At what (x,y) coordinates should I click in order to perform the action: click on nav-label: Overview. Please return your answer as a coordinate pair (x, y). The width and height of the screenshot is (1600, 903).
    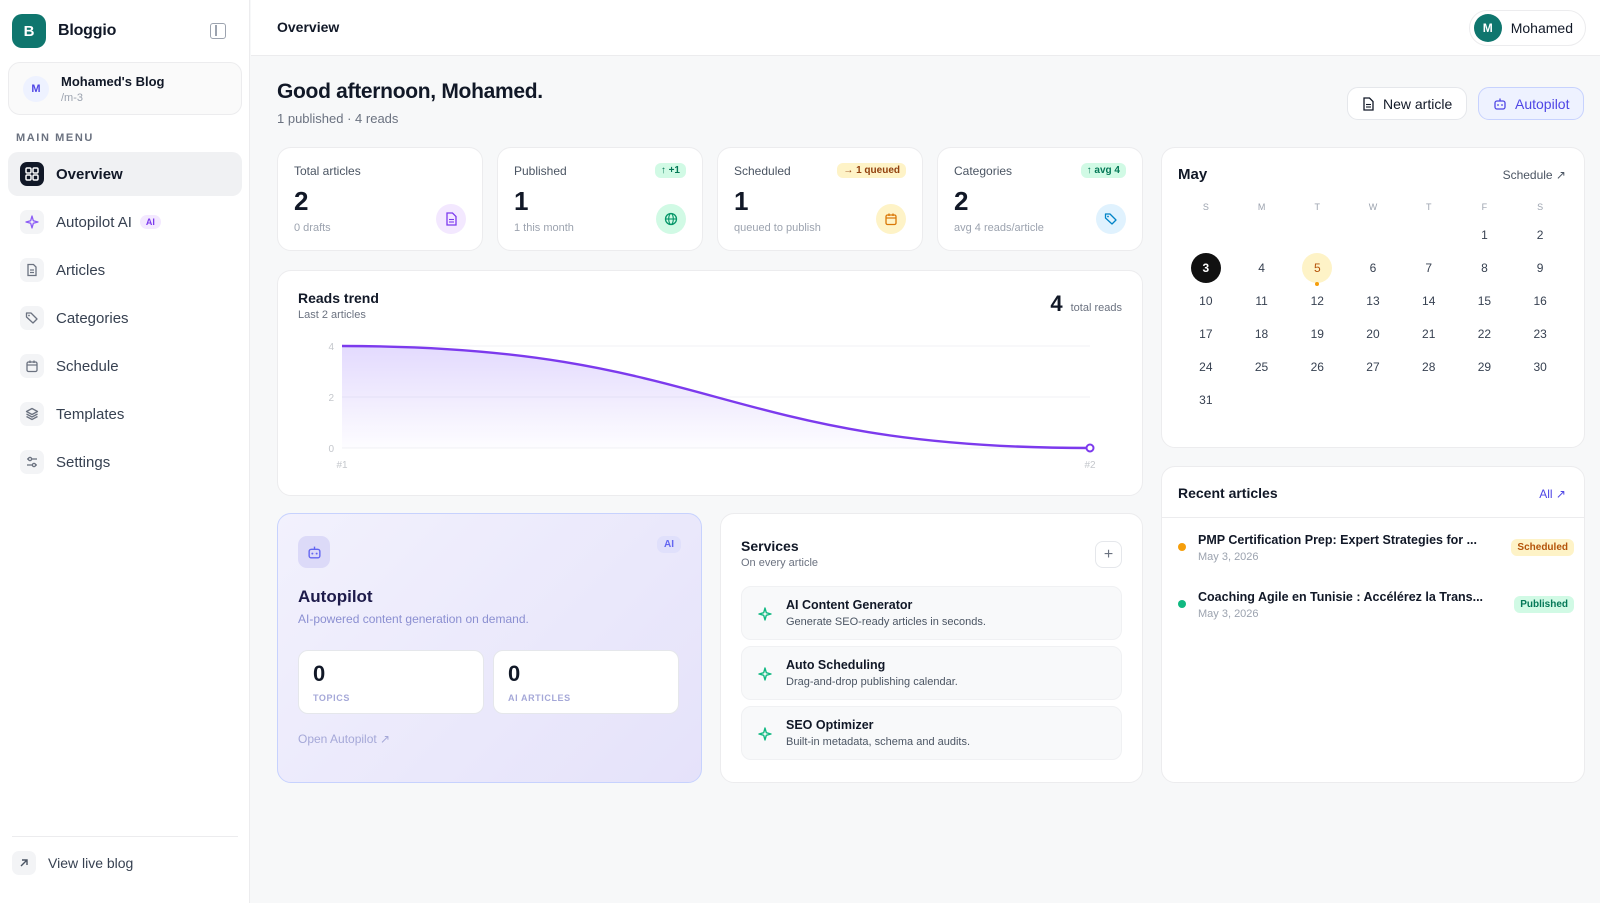
    Looking at the image, I should click on (89, 174).